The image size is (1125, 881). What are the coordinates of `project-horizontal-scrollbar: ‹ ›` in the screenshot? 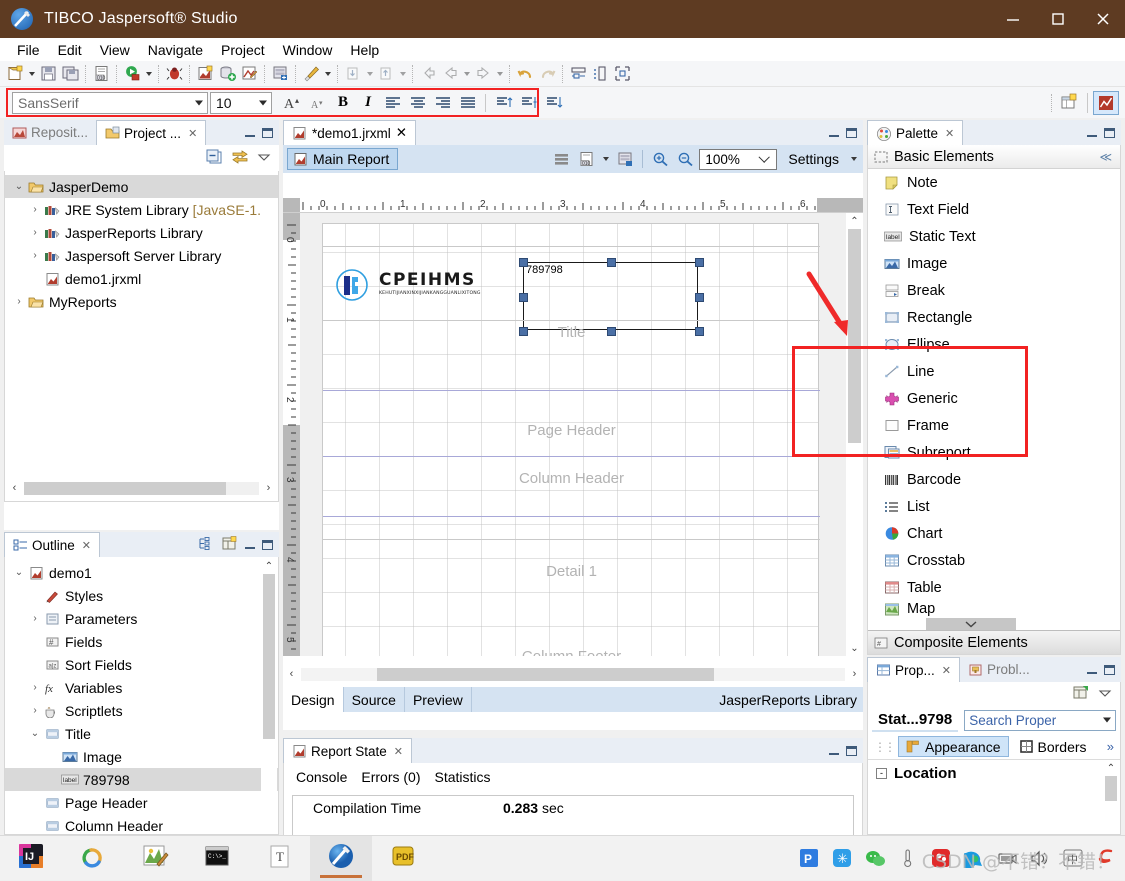 It's located at (141, 488).